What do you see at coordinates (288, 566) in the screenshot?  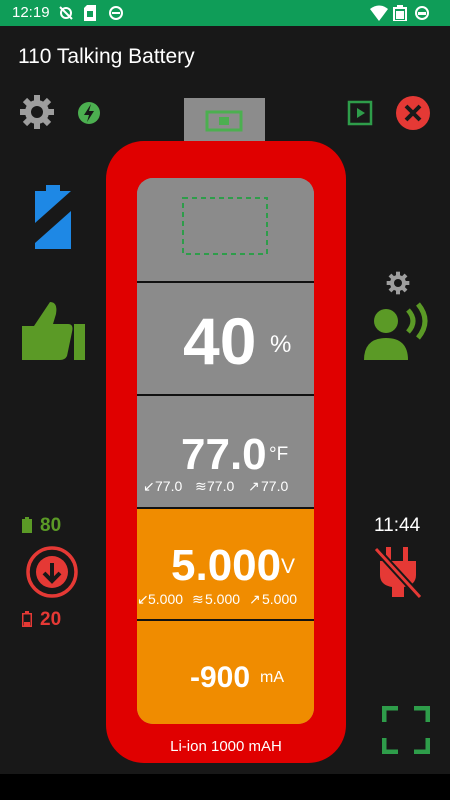 I see `voltage-unit: V` at bounding box center [288, 566].